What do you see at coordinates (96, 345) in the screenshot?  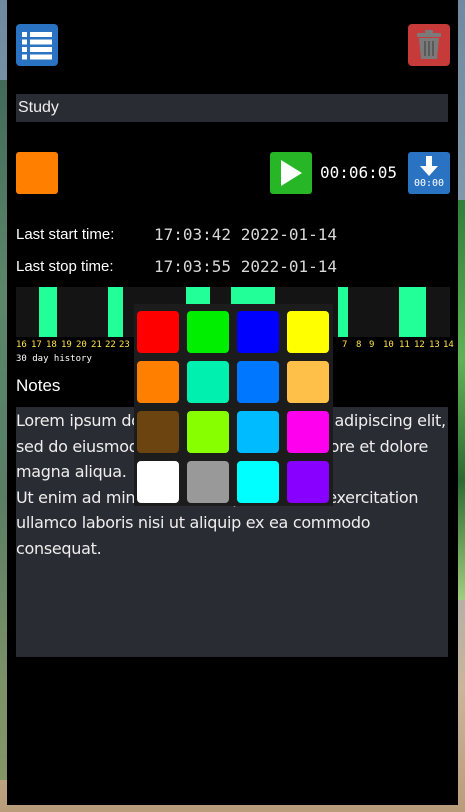 I see `day-label: 21` at bounding box center [96, 345].